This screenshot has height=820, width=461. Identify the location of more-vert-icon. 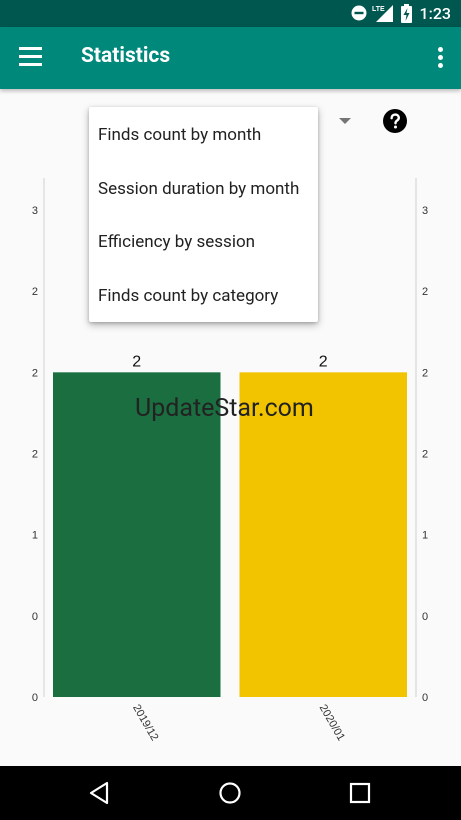
(440, 58).